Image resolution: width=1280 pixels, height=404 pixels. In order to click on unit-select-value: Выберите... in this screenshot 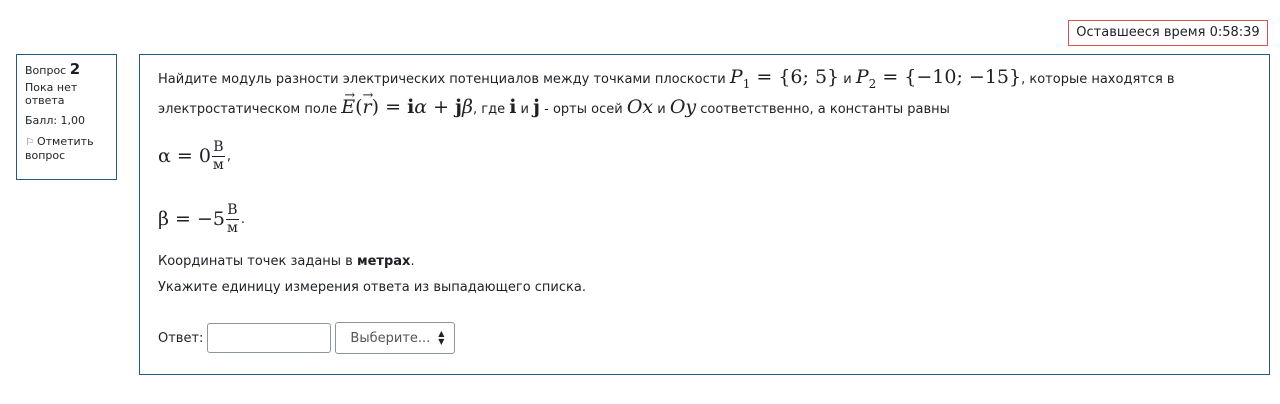, I will do `click(390, 338)`.